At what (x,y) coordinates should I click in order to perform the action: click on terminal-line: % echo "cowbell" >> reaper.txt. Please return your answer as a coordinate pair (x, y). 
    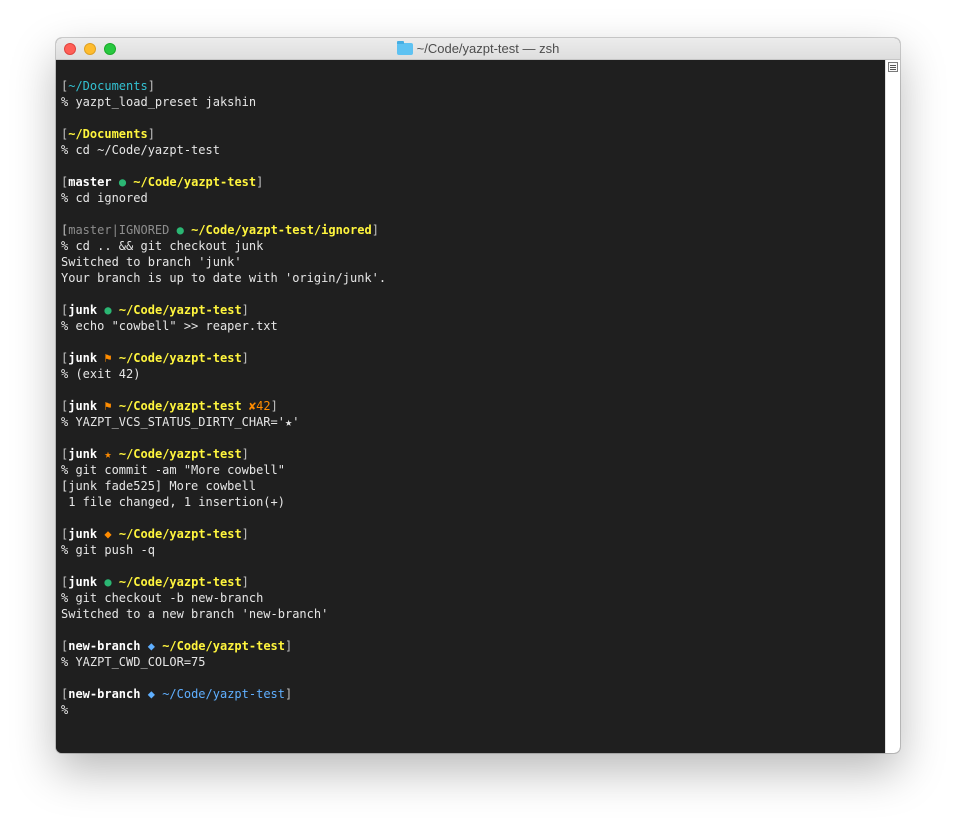
    Looking at the image, I should click on (169, 326).